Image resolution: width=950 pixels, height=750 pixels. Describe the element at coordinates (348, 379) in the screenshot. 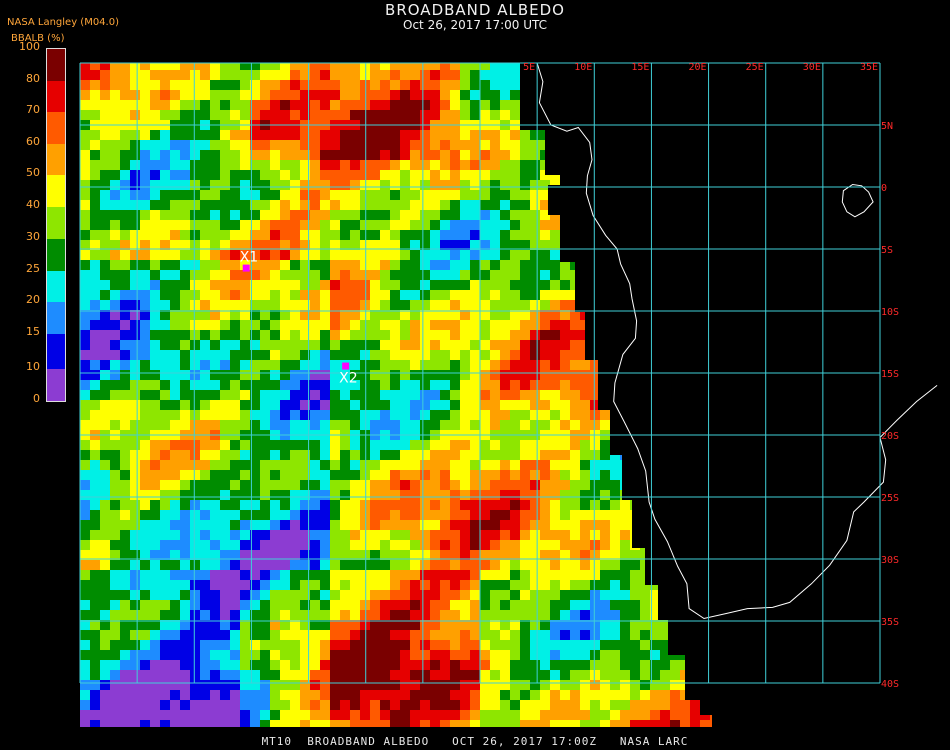

I see `site-marker-label: X2` at that location.